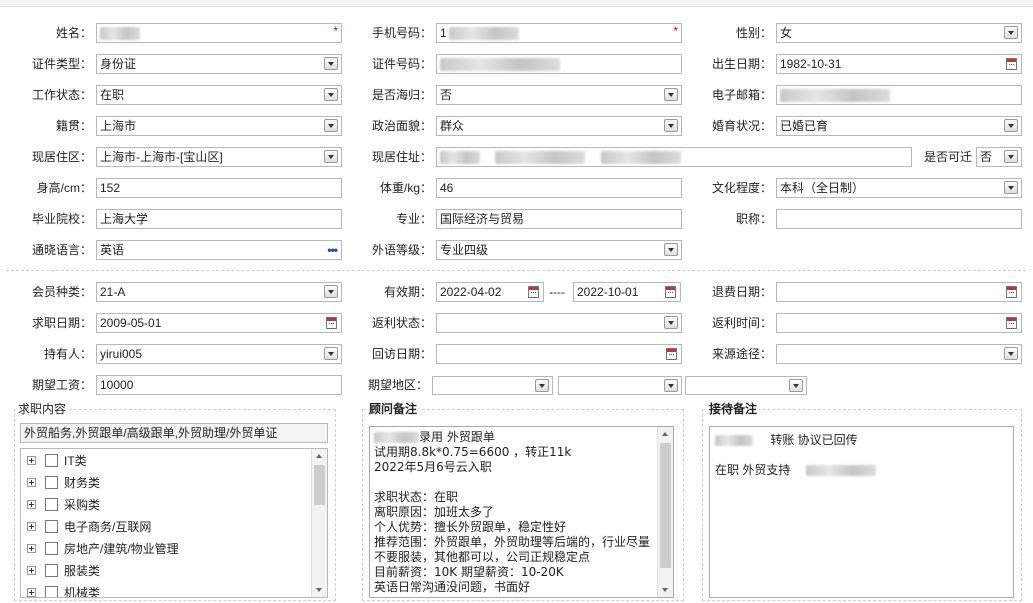  I want to click on language-level-select: 专业四级, so click(559, 250).